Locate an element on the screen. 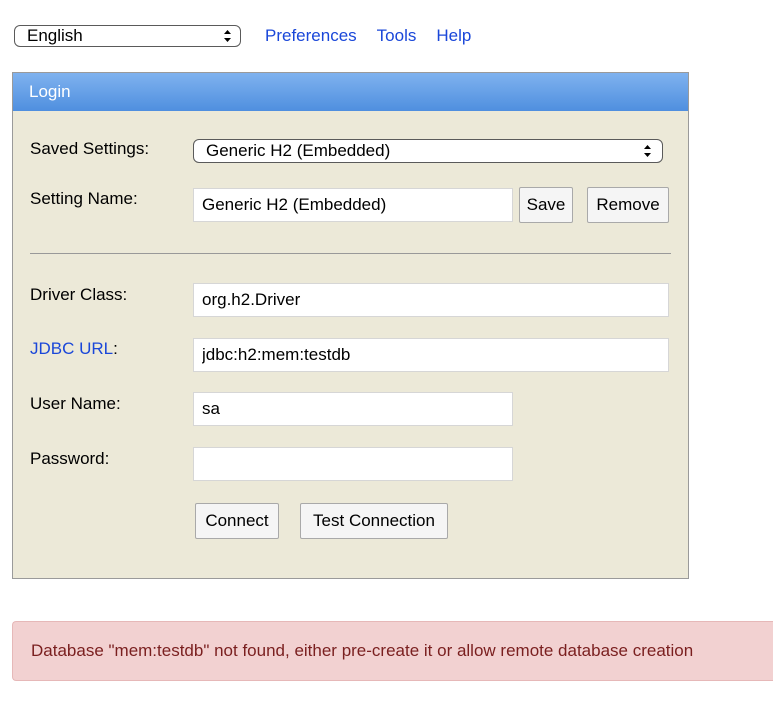 This screenshot has height=711, width=773. top-bar: English Preferences Tools Help is located at coordinates (242, 36).